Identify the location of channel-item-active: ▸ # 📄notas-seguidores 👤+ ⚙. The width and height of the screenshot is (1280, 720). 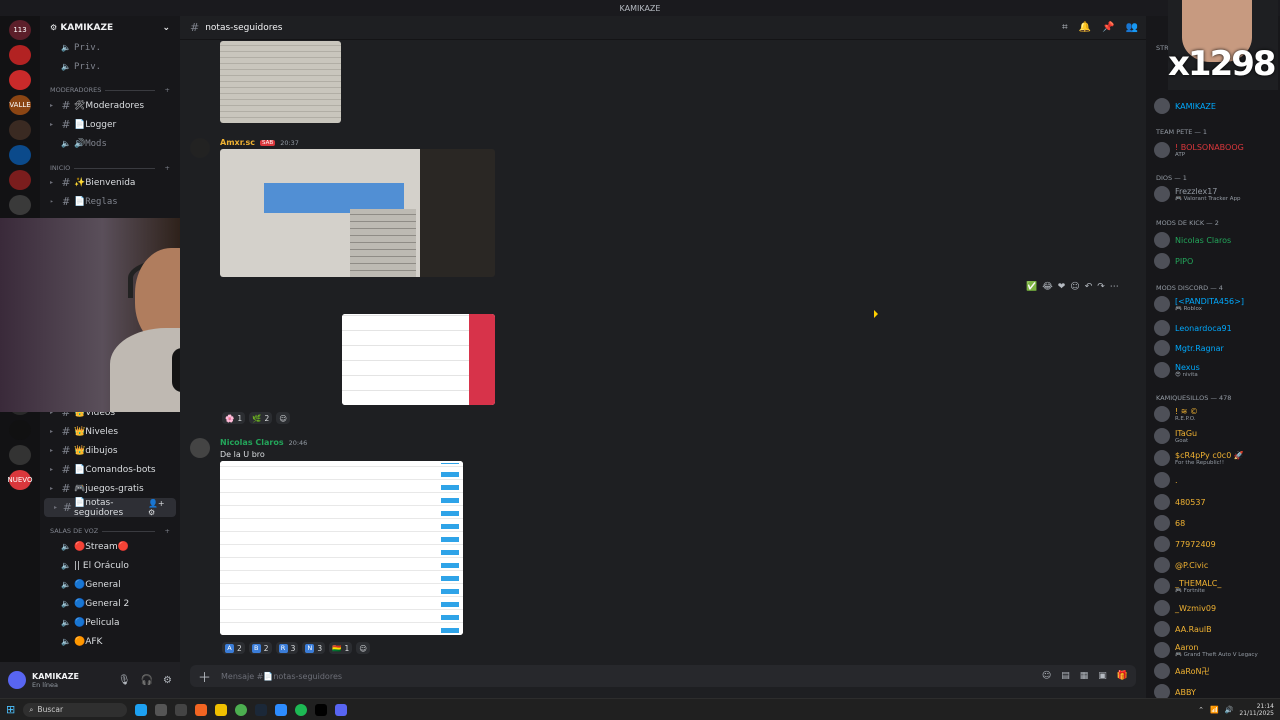
(110, 508).